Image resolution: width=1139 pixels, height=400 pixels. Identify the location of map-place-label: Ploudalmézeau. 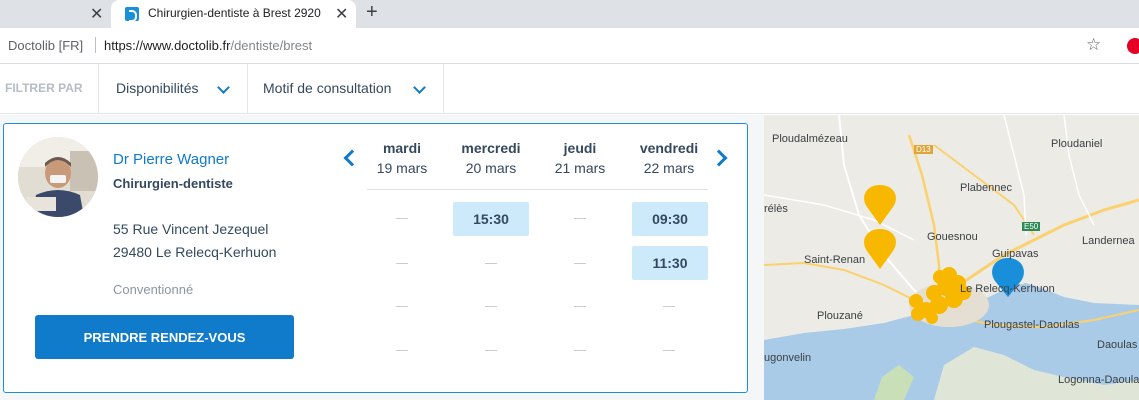
(810, 139).